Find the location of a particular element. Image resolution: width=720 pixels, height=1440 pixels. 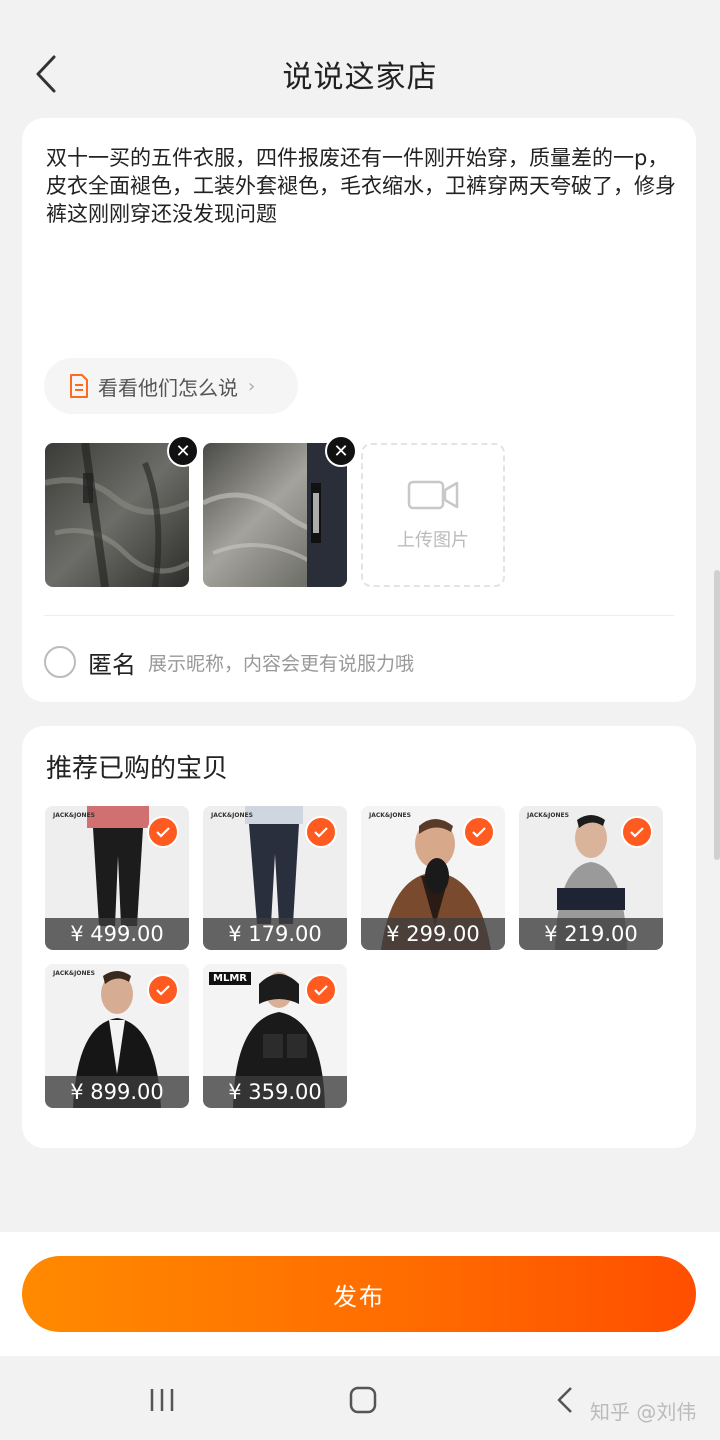

watermark: 知乎 @刘伟 is located at coordinates (643, 1412).